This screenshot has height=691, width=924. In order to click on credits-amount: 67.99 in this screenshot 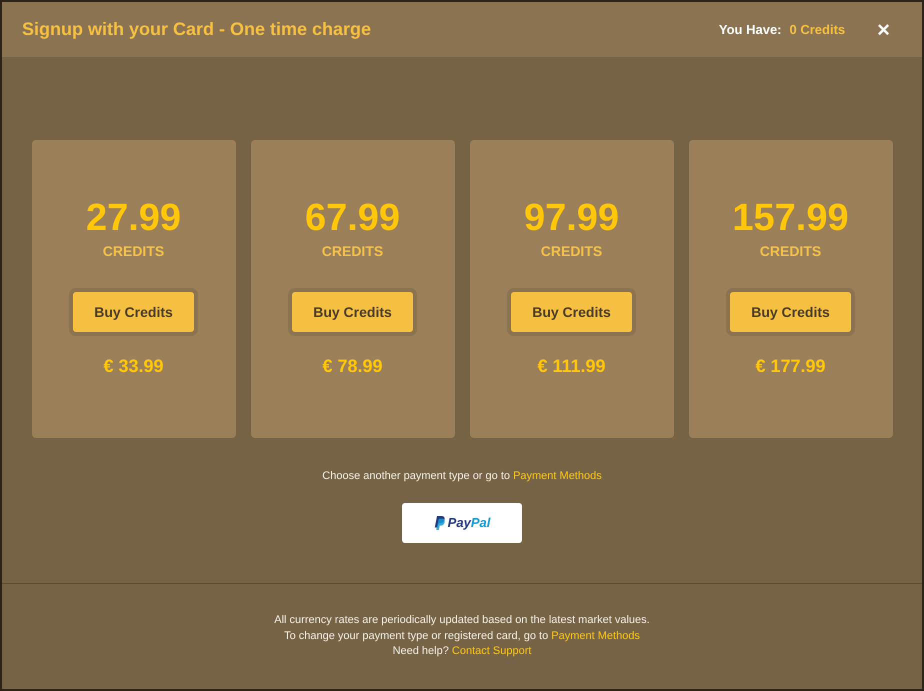, I will do `click(352, 218)`.